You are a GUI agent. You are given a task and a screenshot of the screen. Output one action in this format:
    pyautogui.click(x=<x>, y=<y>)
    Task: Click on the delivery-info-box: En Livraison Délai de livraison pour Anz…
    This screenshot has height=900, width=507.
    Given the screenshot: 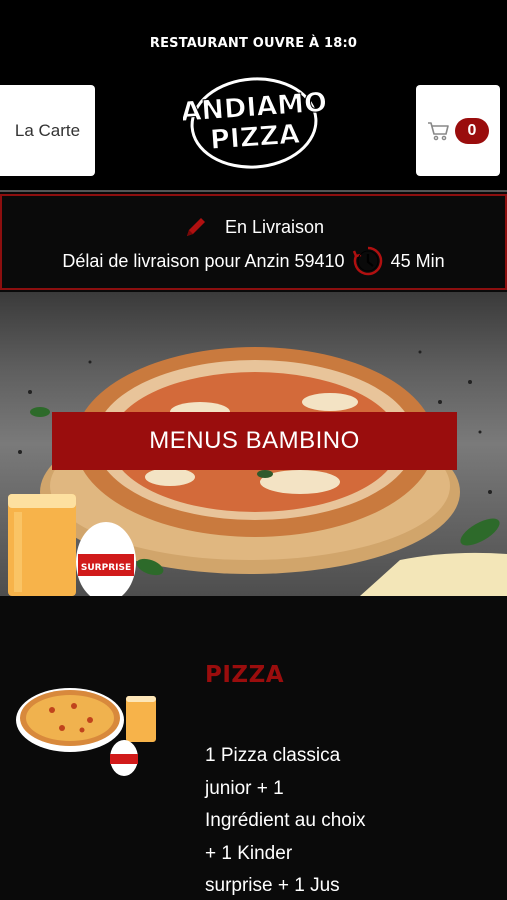 What is the action you would take?
    pyautogui.click(x=253, y=242)
    